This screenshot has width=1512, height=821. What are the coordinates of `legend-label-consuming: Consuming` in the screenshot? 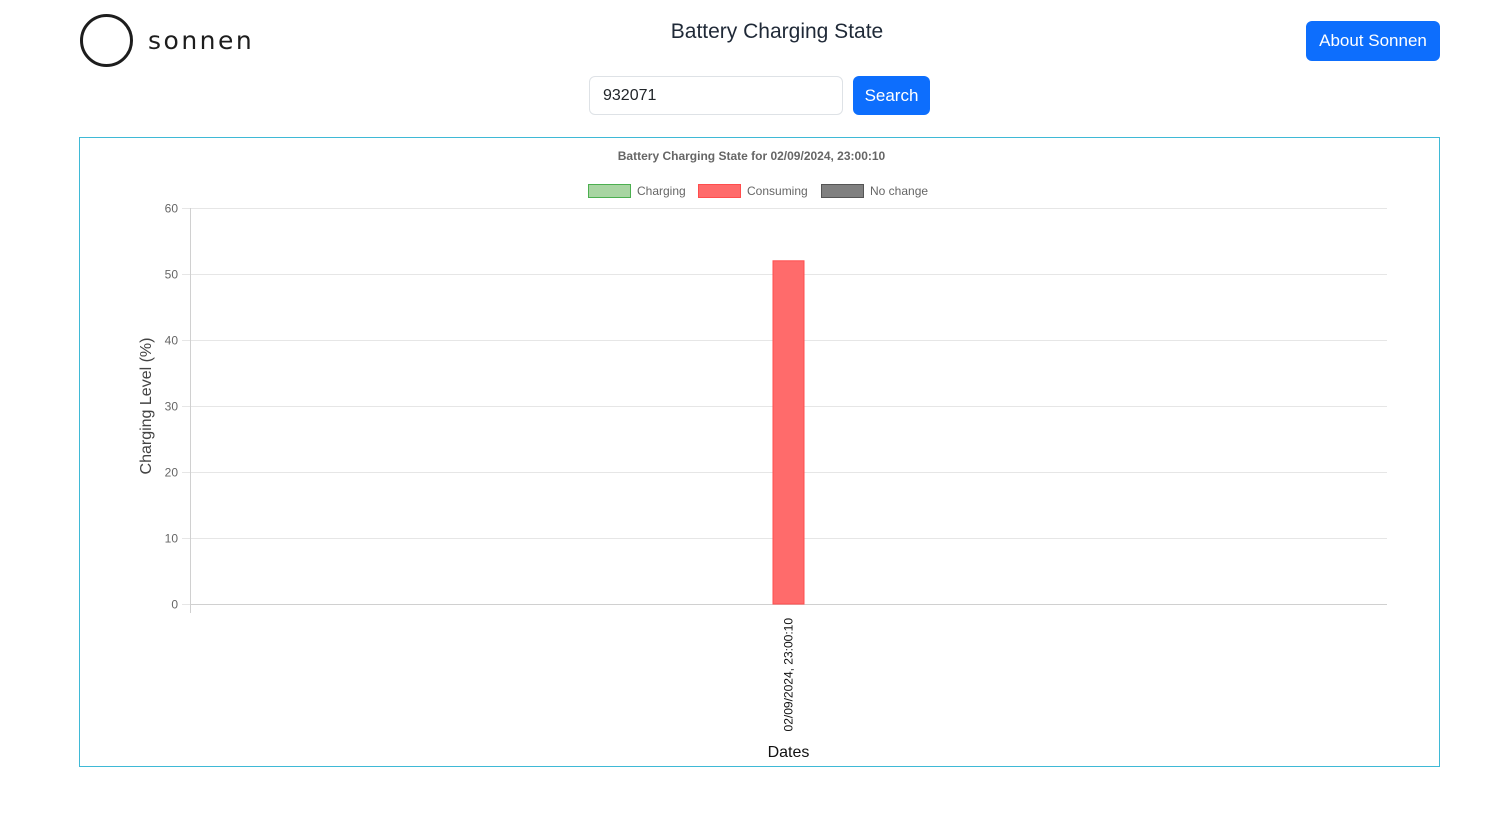 It's located at (777, 191).